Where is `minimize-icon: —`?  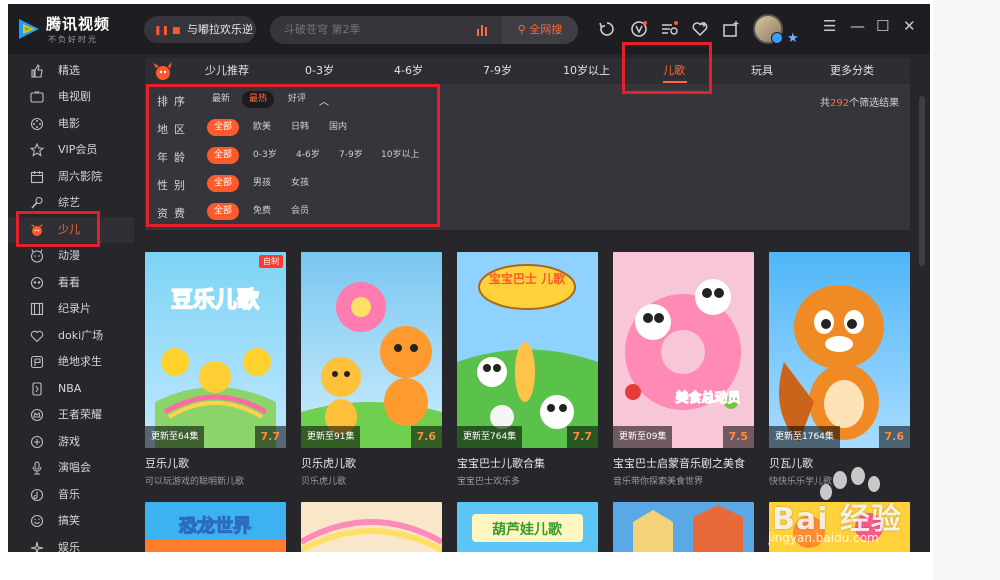
minimize-icon: — is located at coordinates (857, 26).